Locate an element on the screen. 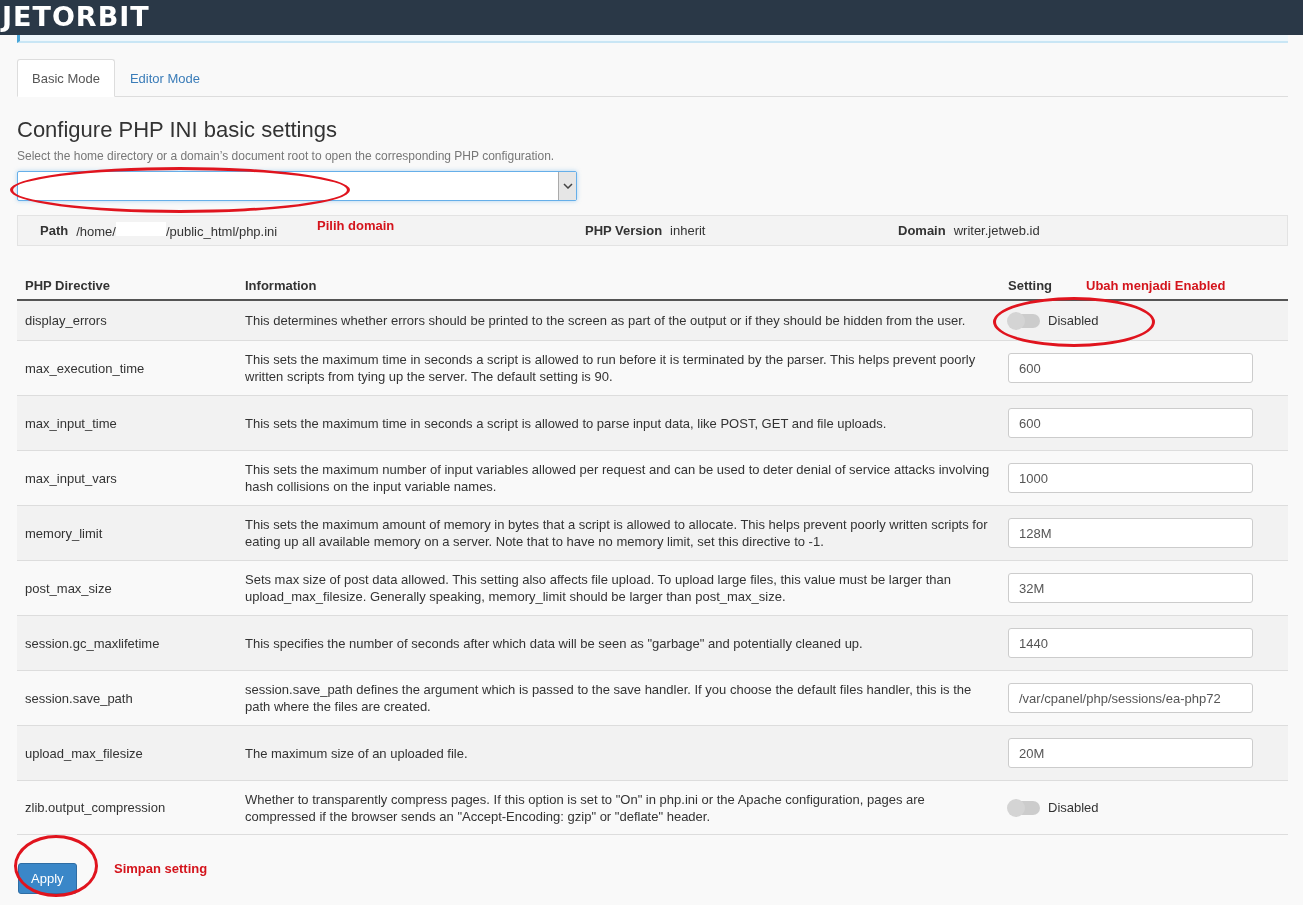 Image resolution: width=1303 pixels, height=905 pixels. directive-name: upload_max_filesize is located at coordinates (84, 753).